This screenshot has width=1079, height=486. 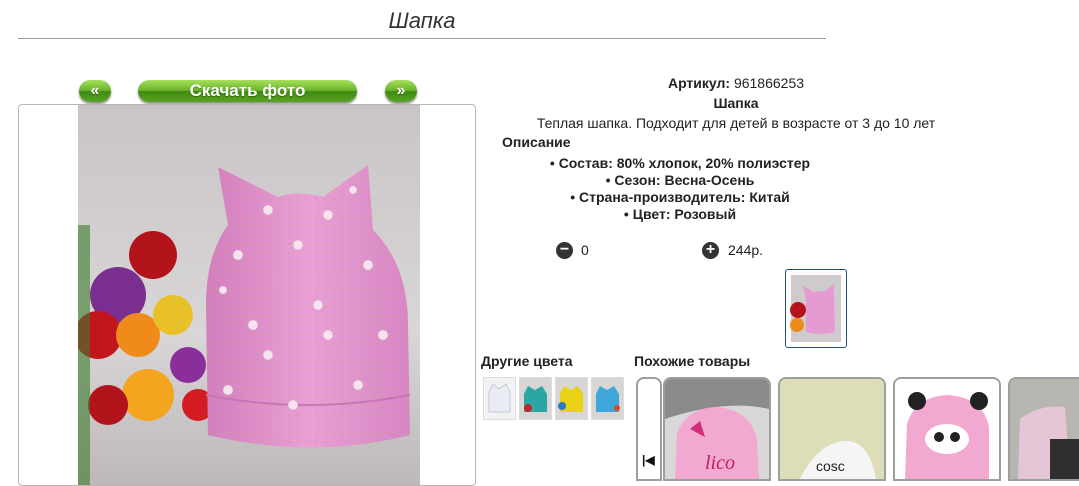 What do you see at coordinates (648, 460) in the screenshot?
I see `skip-back-icon: |◀` at bounding box center [648, 460].